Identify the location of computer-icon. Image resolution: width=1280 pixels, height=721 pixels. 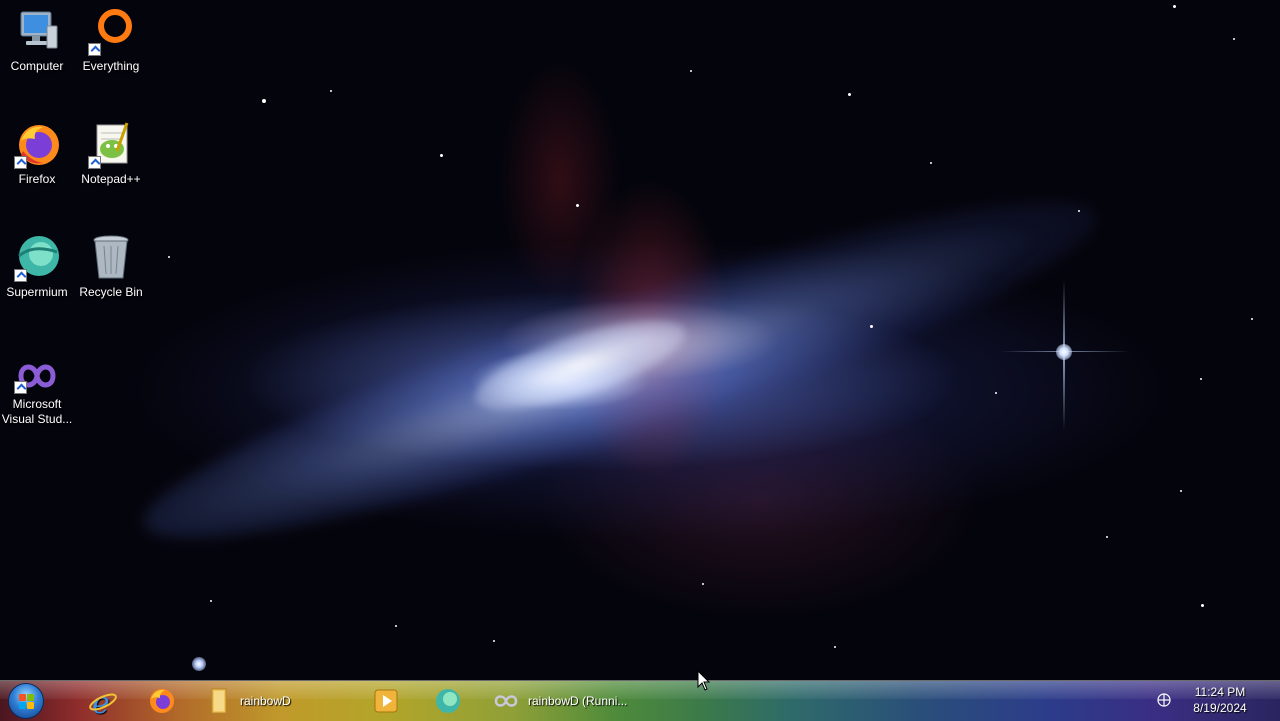
(37, 32).